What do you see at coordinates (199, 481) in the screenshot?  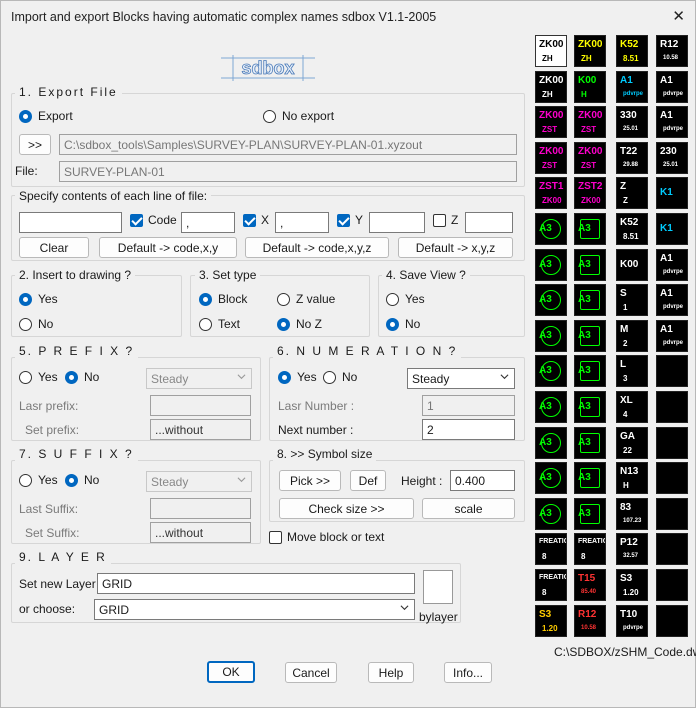 I see `suffix-mode-select: Steady` at bounding box center [199, 481].